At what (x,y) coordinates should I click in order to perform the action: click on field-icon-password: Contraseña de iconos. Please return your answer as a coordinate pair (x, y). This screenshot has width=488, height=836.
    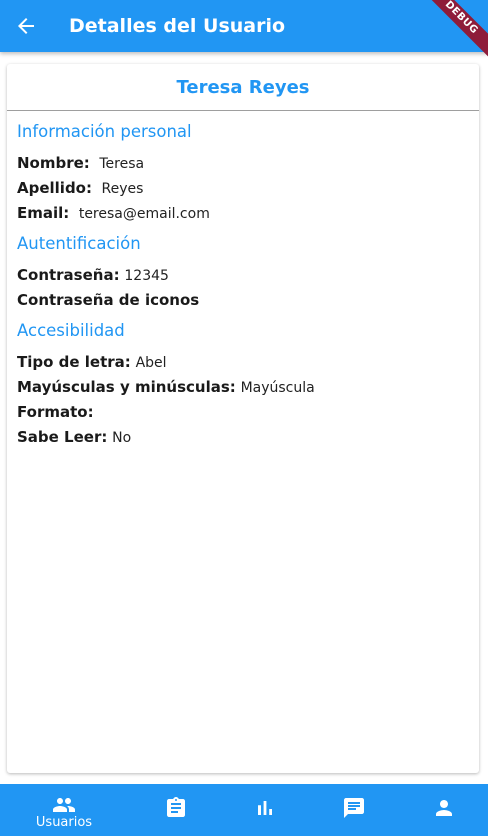
    Looking at the image, I should click on (108, 300).